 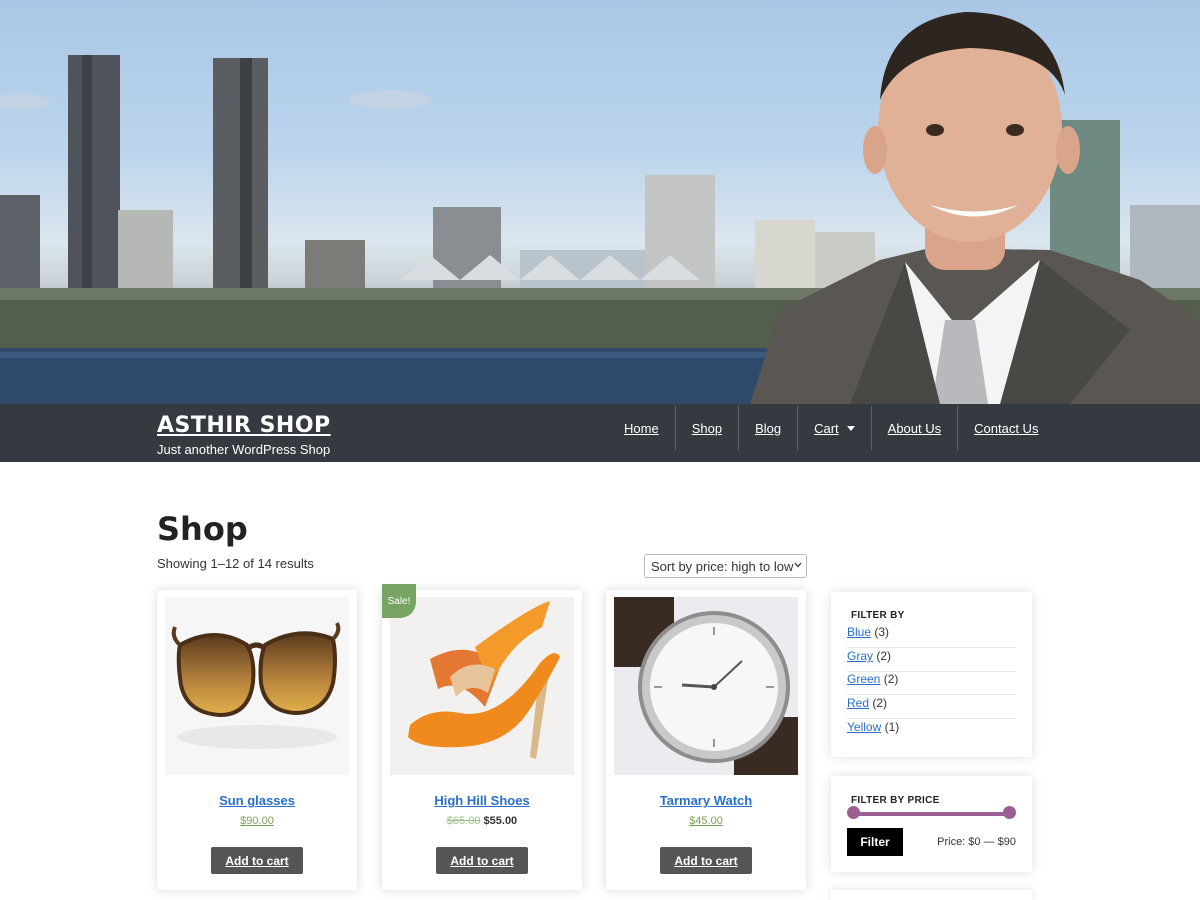 I want to click on nav-item-cart-label: Cart, so click(x=826, y=428).